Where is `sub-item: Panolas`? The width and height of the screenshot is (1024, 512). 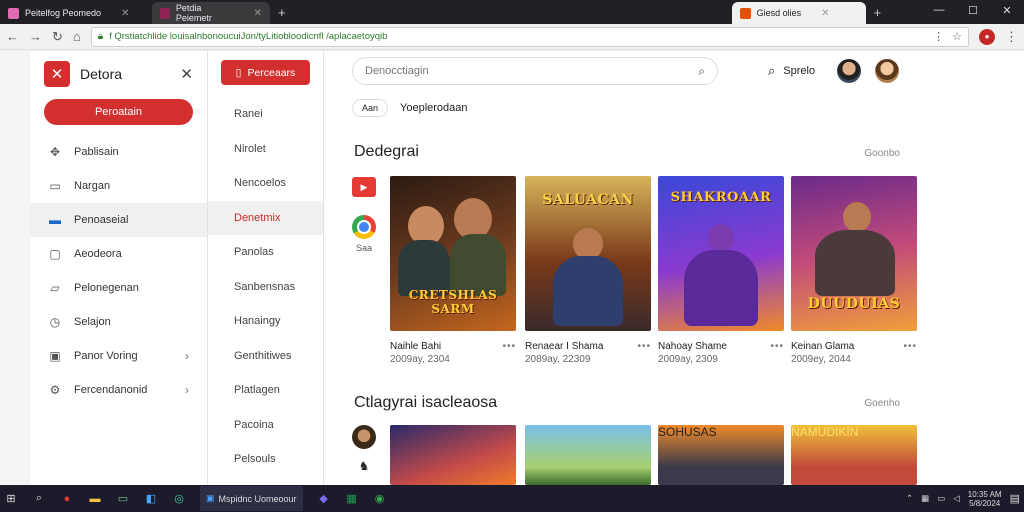 sub-item: Panolas is located at coordinates (265, 252).